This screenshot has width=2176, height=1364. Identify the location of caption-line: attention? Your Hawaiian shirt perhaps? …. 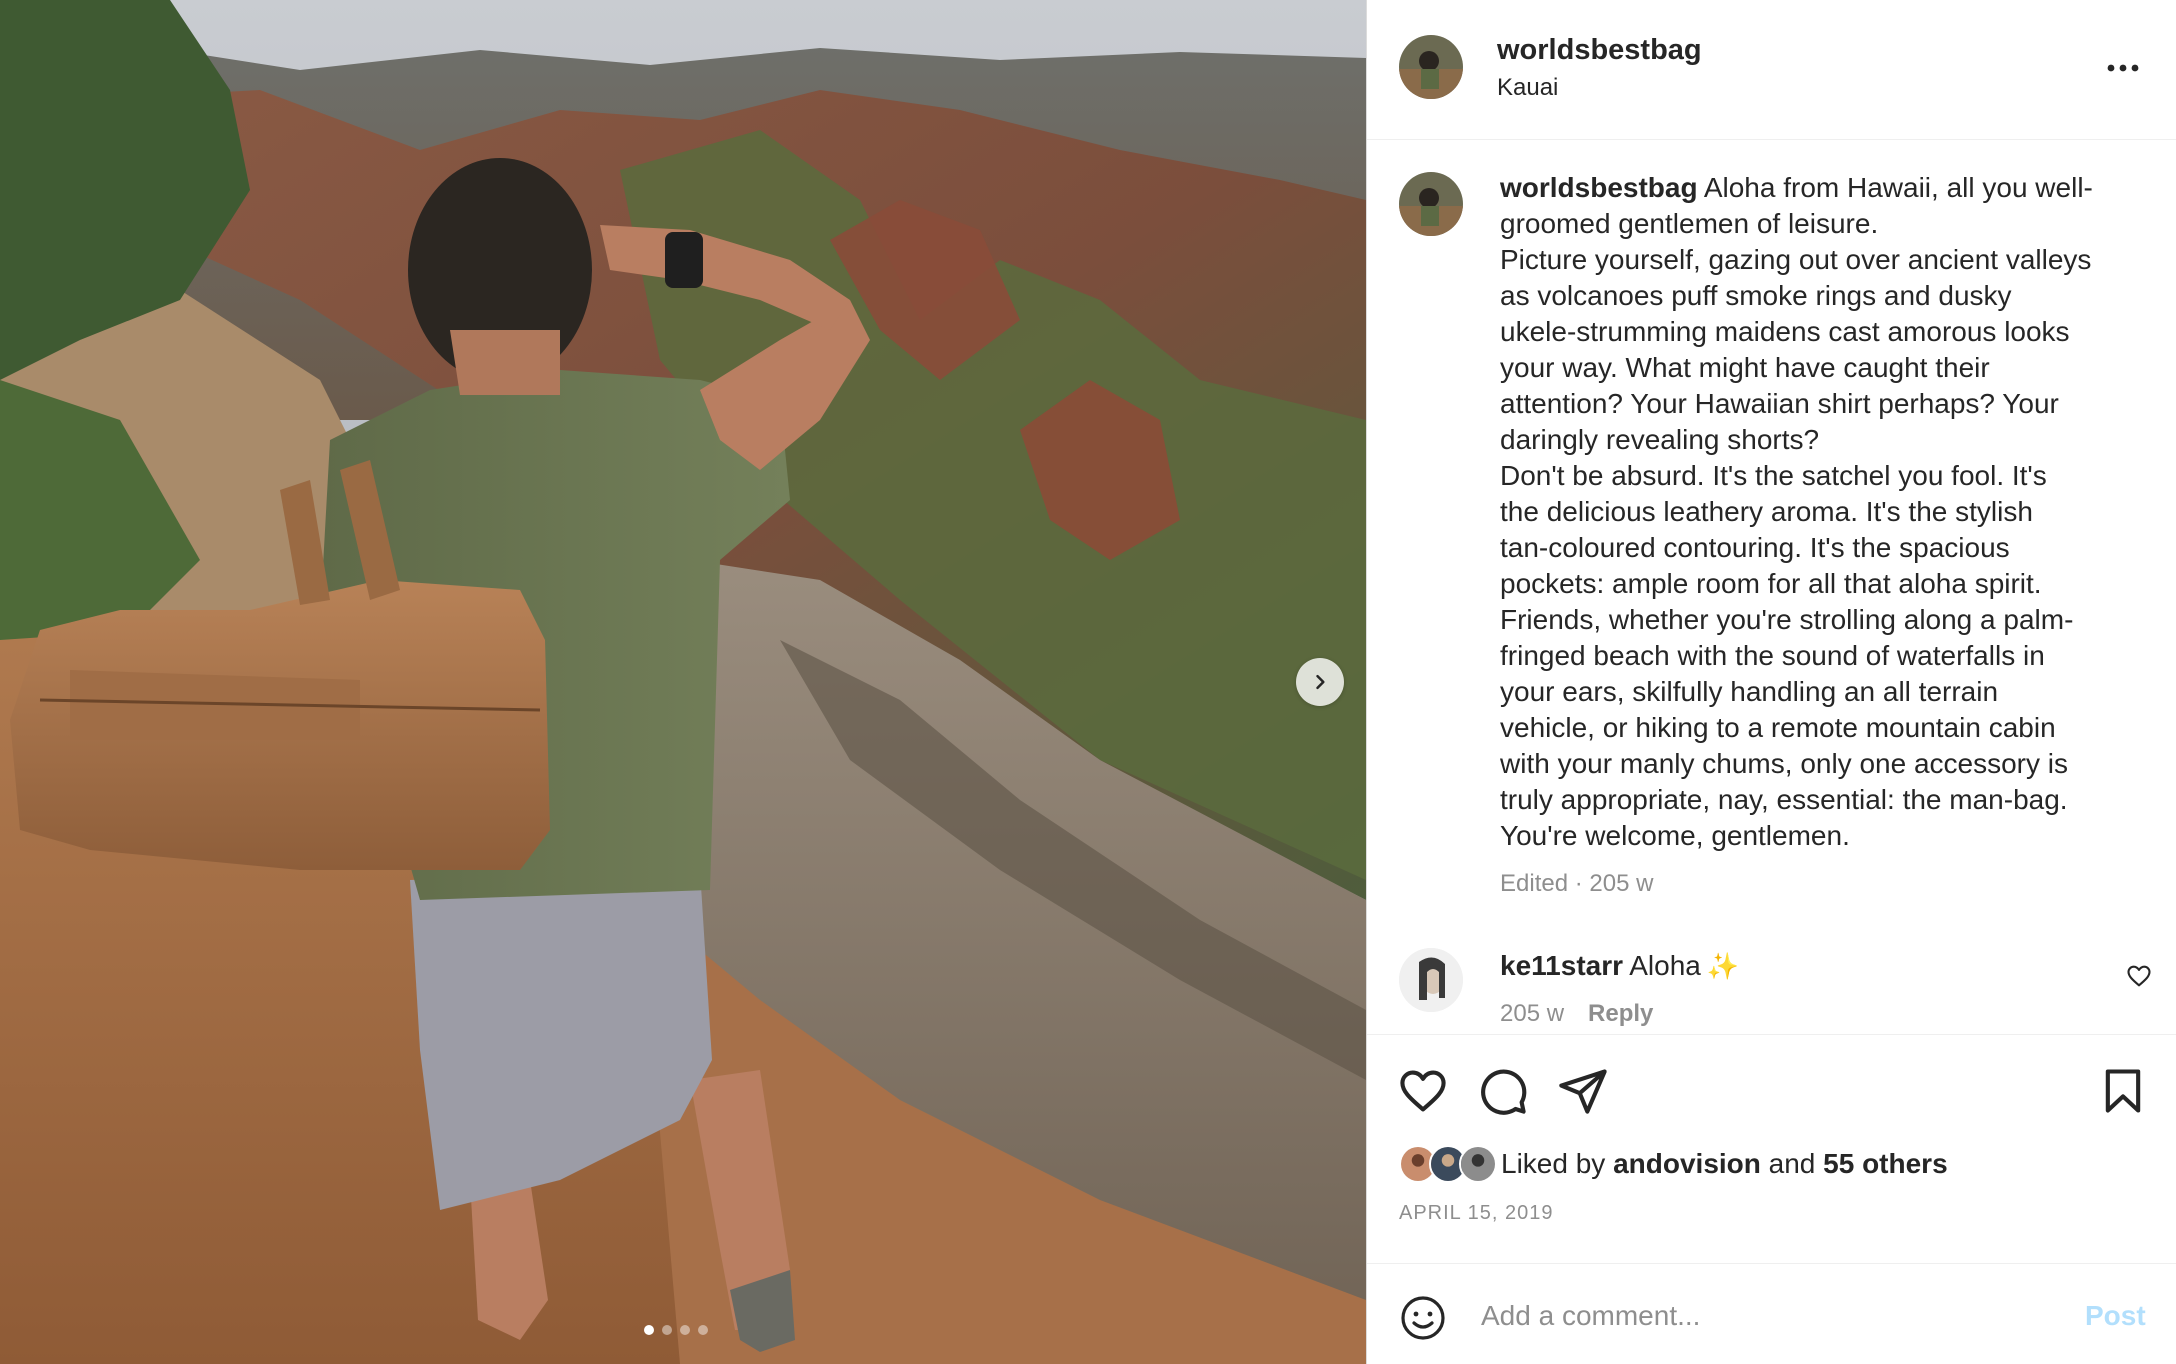
(1779, 403).